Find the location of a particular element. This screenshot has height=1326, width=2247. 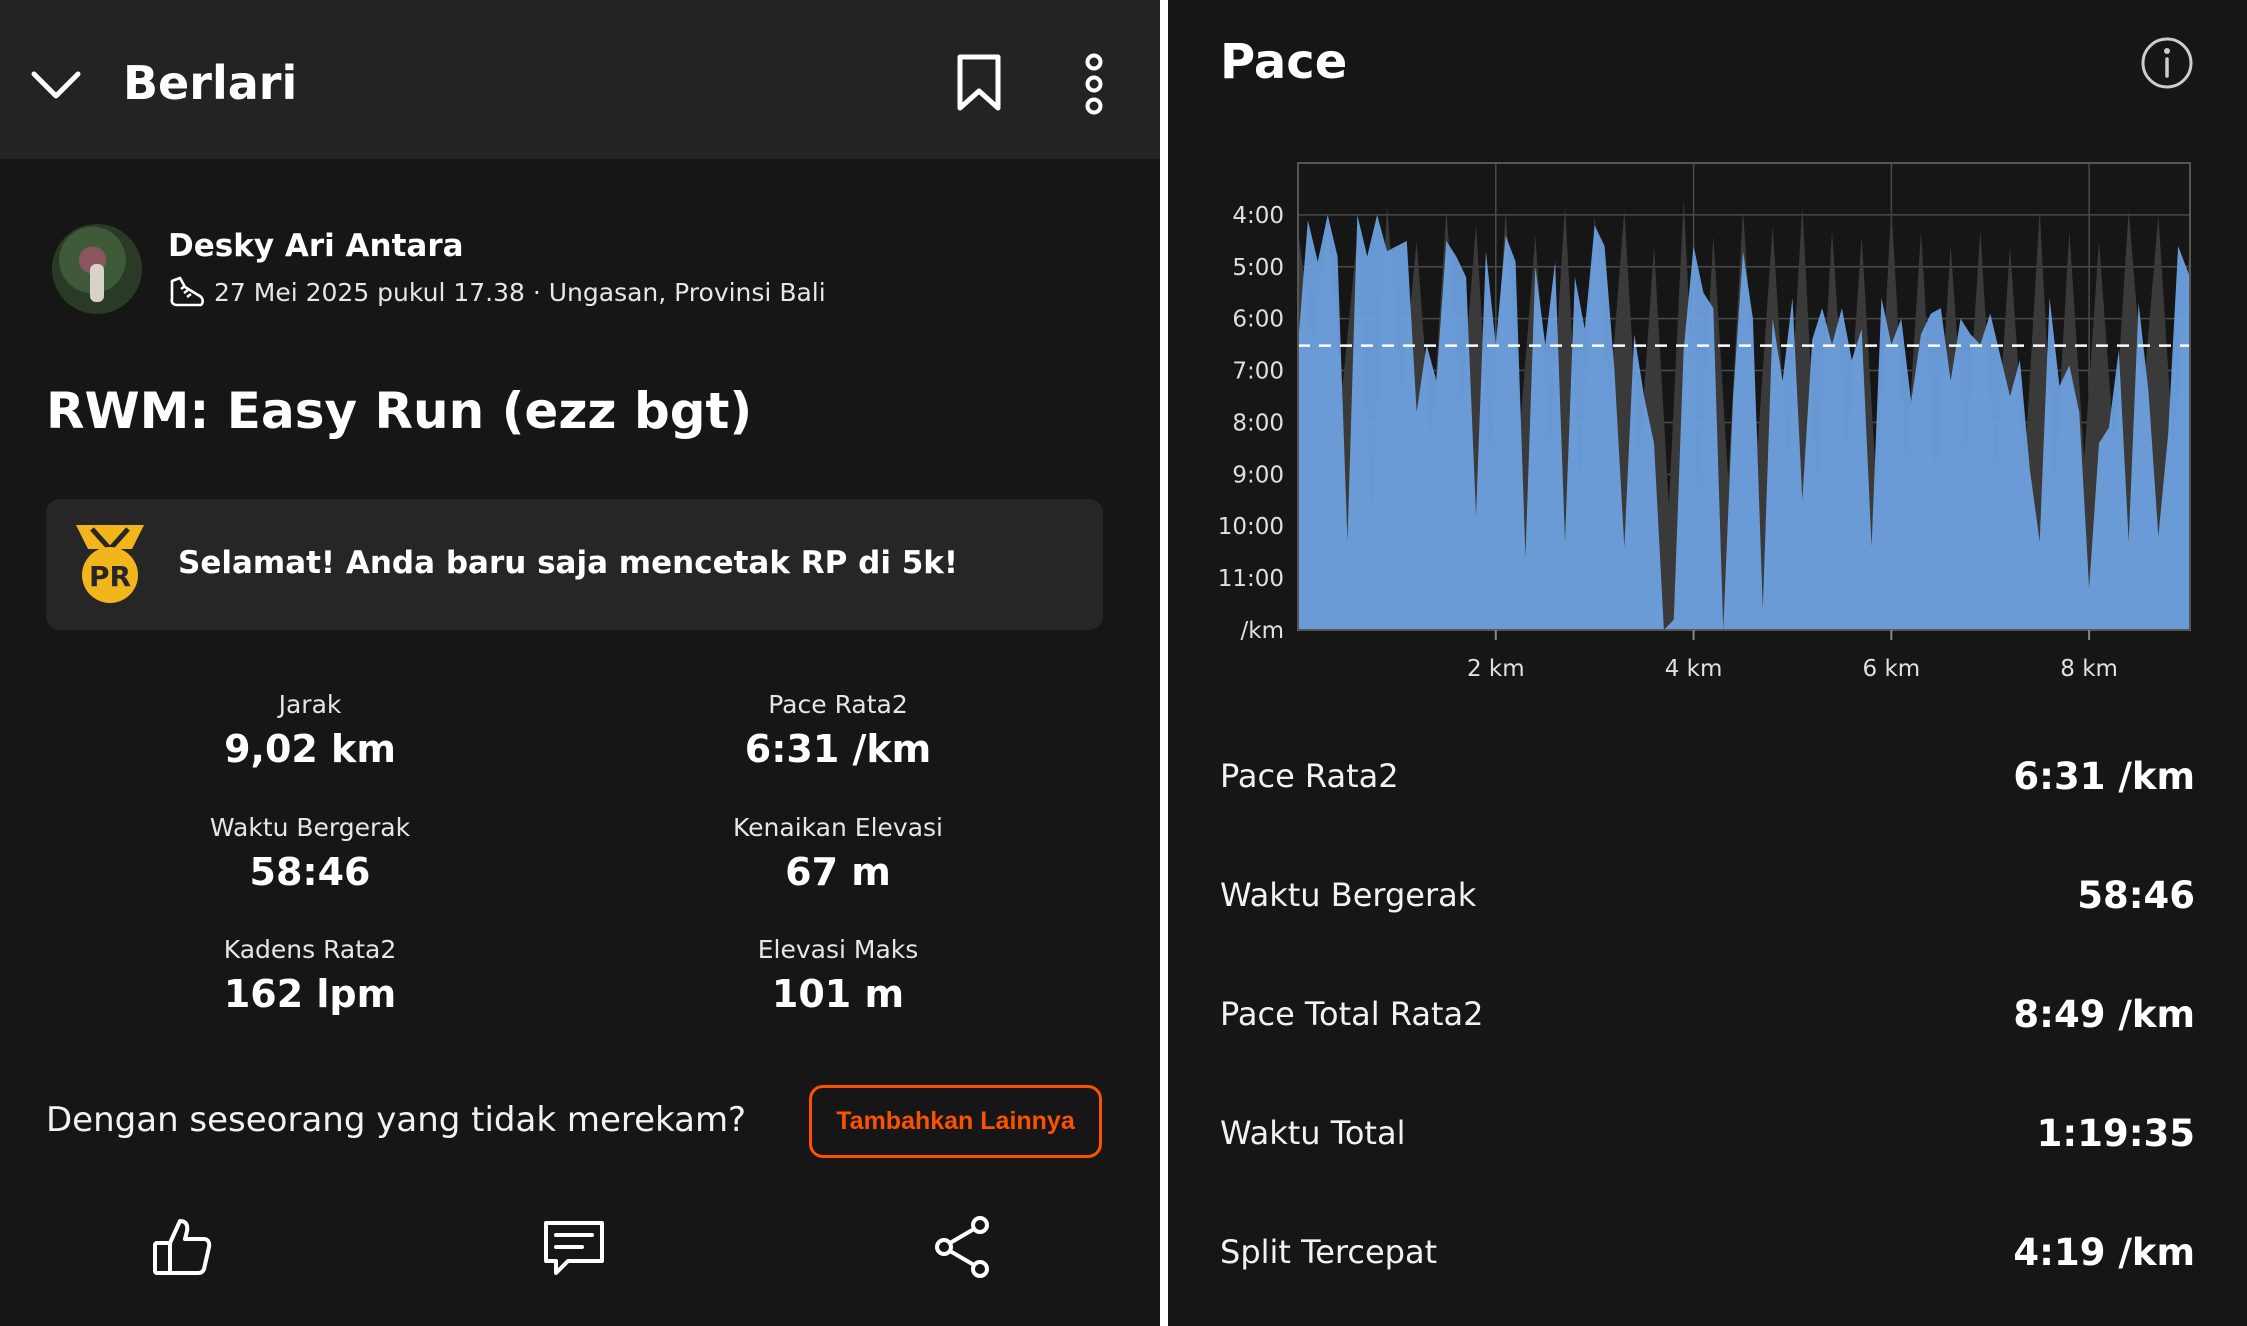

pace-row-avg-pace: Pace Rata2 6:31 /km is located at coordinates (1707, 776).